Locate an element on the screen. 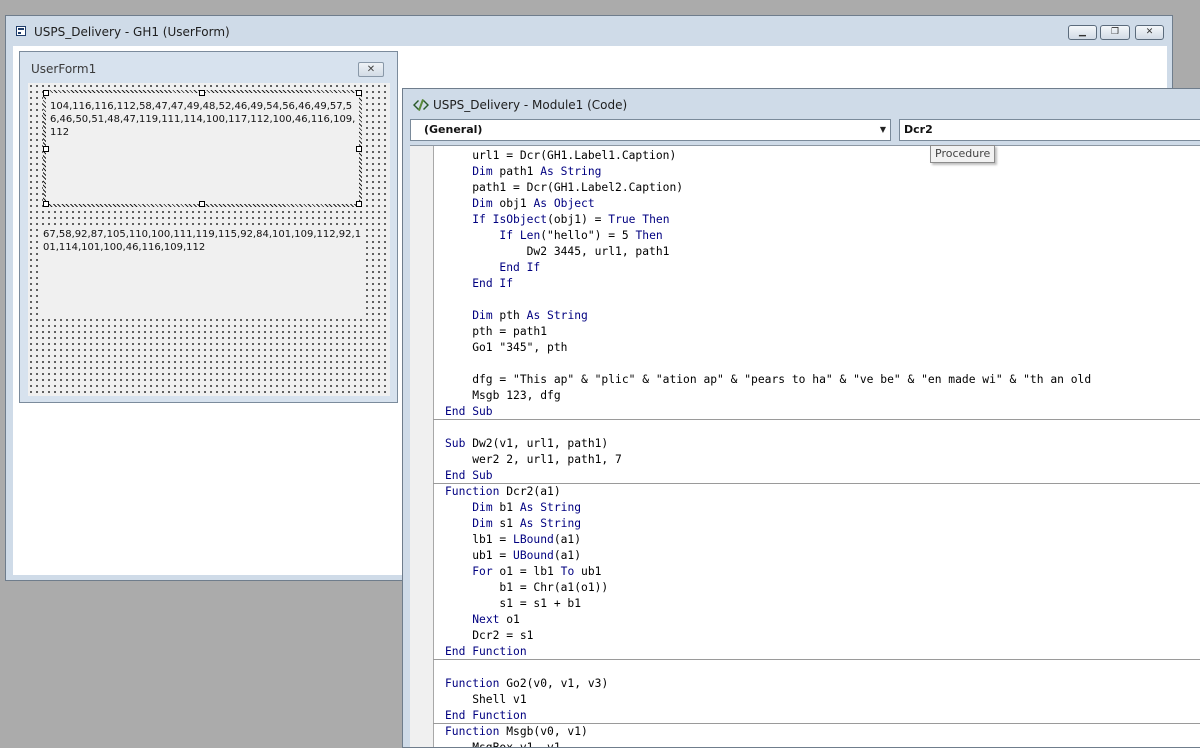  code-line: s1 = s1 + b1 is located at coordinates (822, 604).